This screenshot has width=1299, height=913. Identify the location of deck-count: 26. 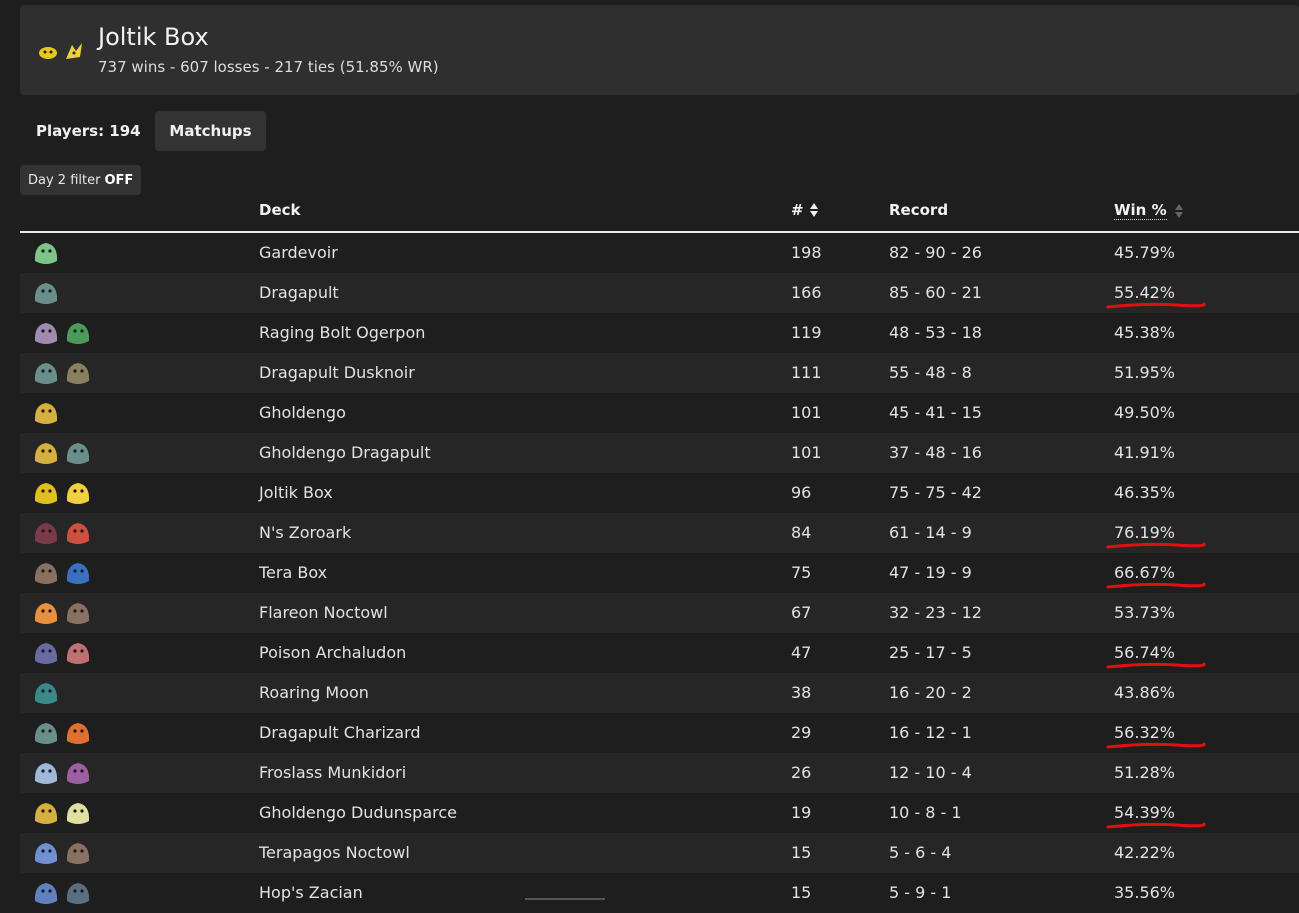
(801, 772).